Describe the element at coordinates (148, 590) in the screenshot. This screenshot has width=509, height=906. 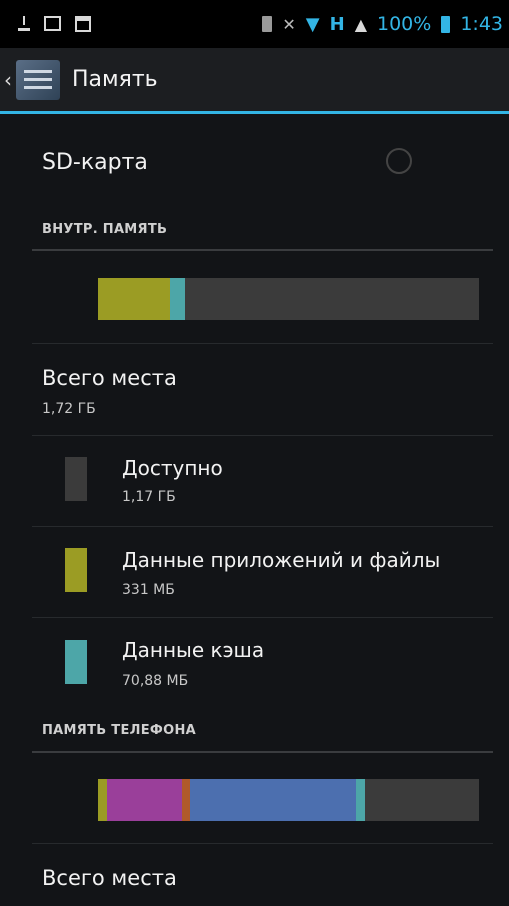
I see `app-data-value: 331 МБ` at that location.